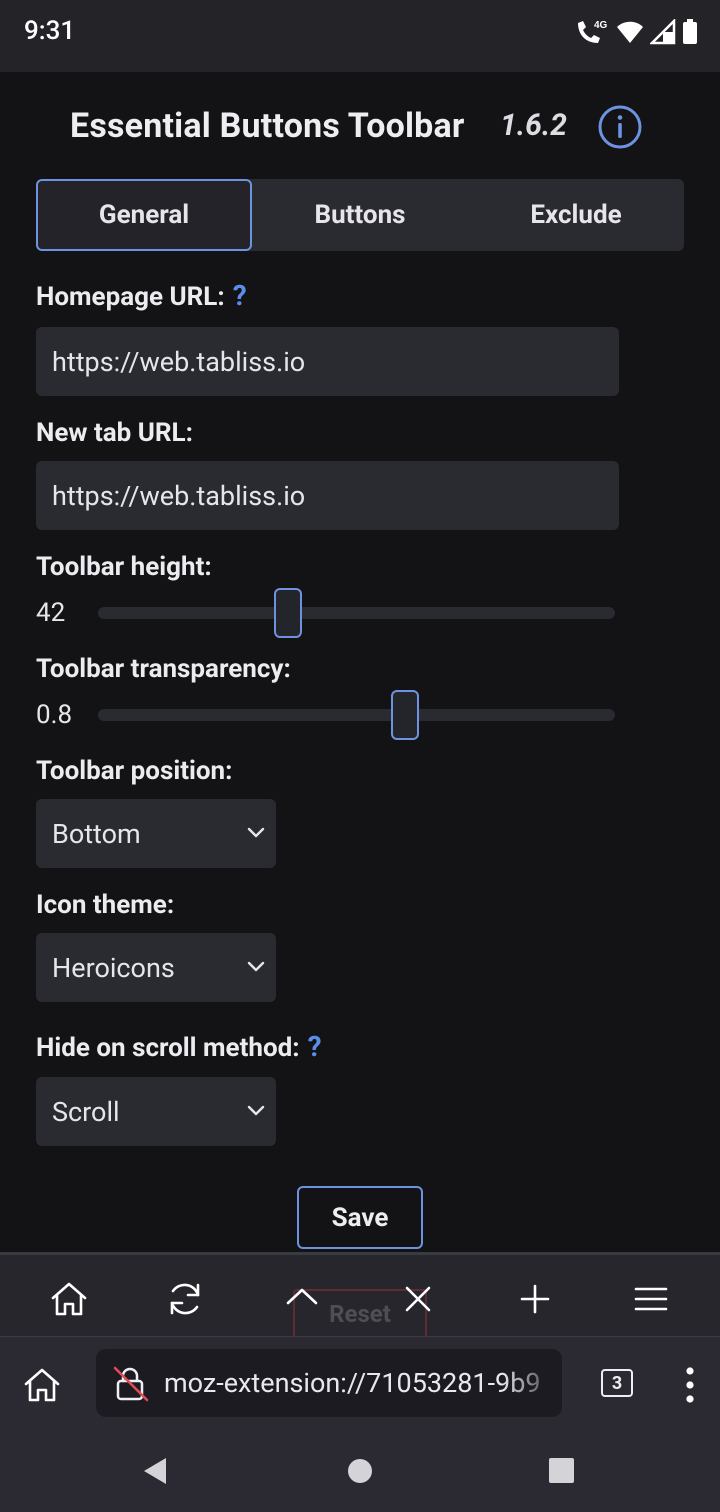 This screenshot has width=720, height=1512. Describe the element at coordinates (601, 25) in the screenshot. I see `network-label: 4G` at that location.